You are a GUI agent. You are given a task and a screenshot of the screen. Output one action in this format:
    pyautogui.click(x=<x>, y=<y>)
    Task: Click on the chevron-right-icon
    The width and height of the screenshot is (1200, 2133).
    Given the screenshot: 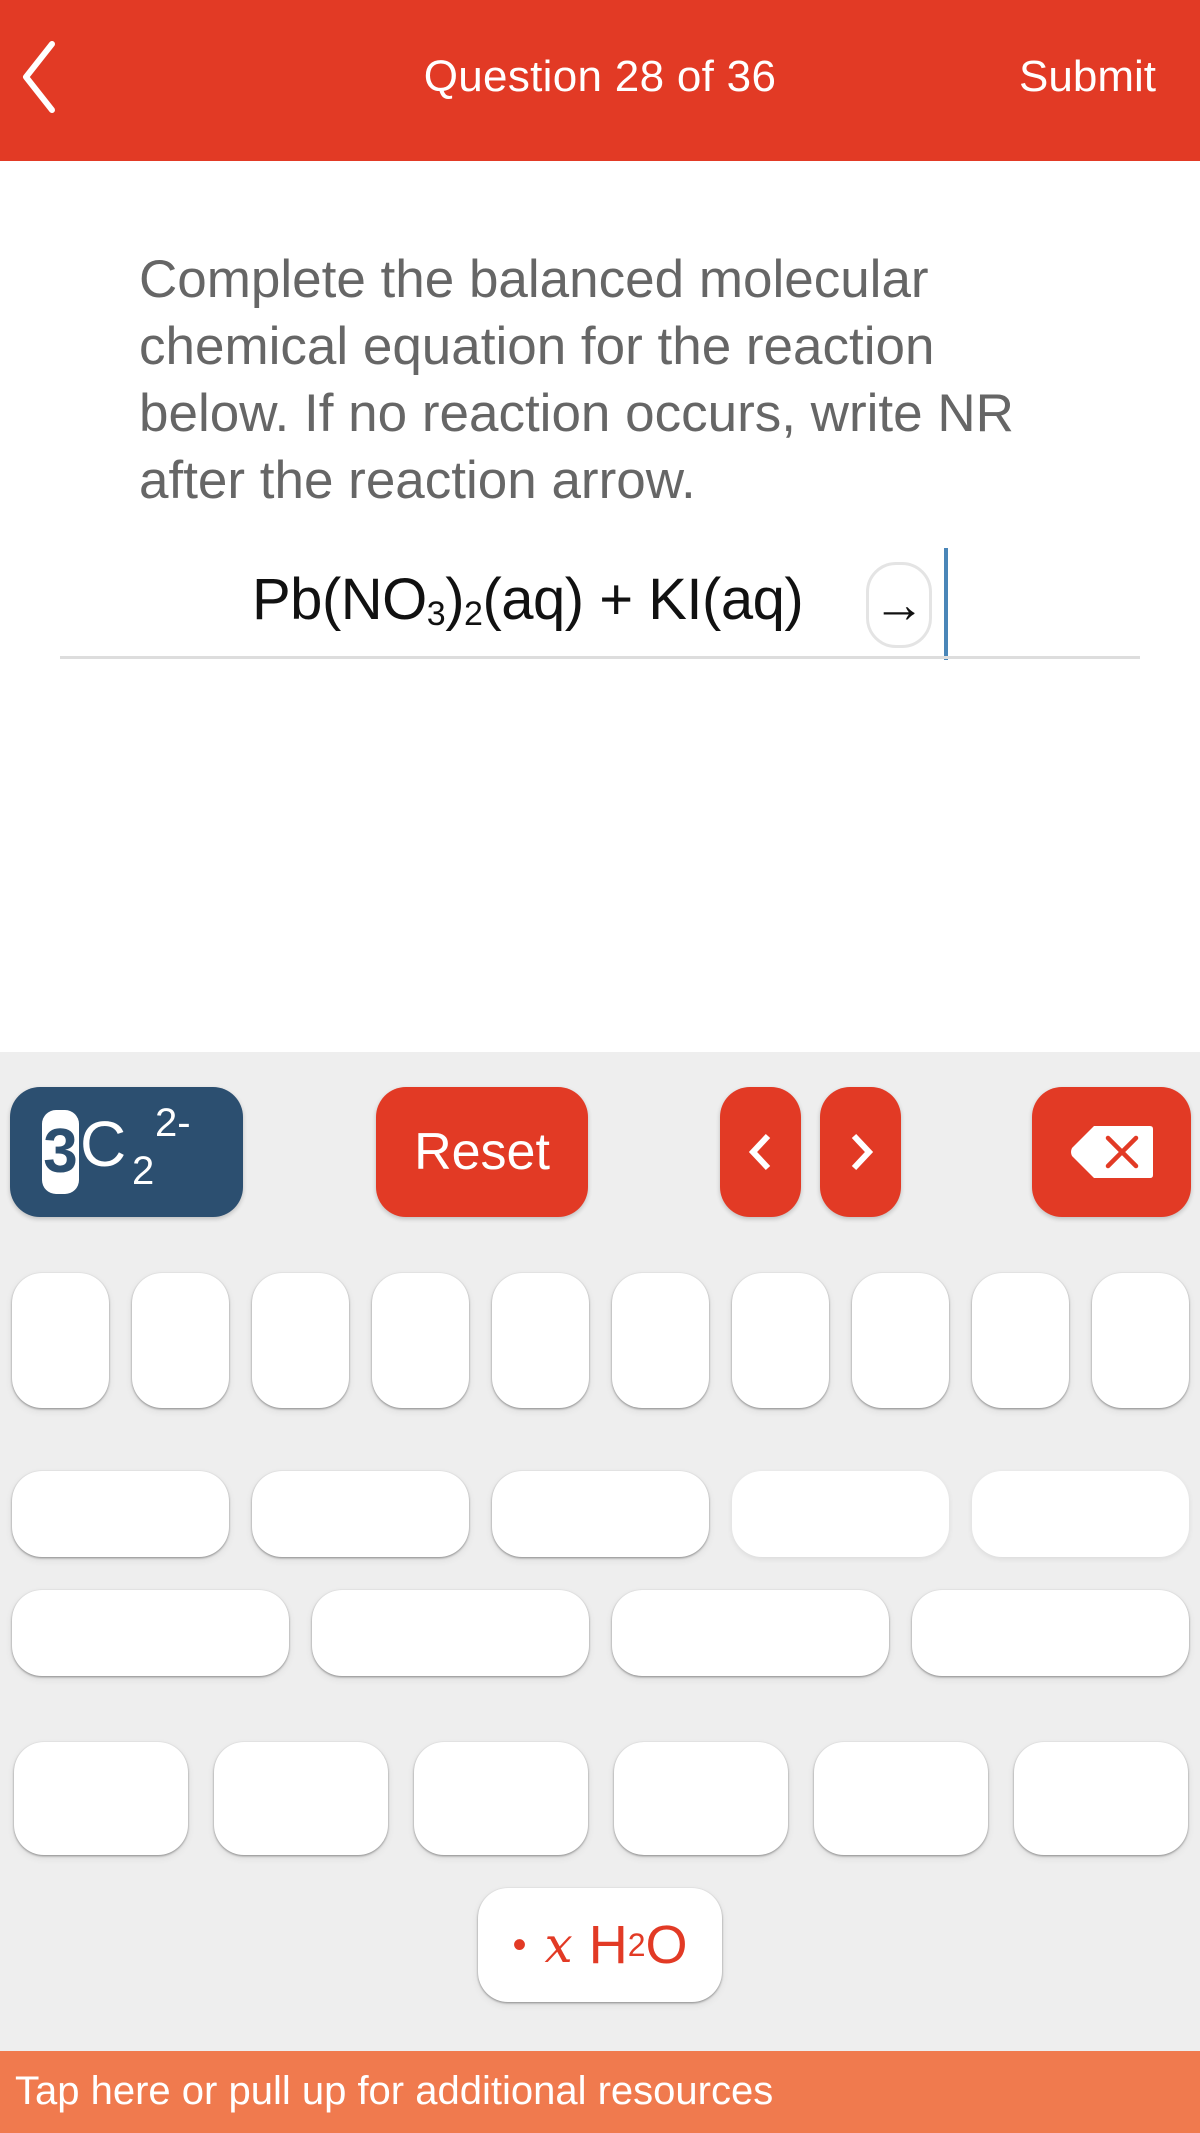 What is the action you would take?
    pyautogui.click(x=862, y=1152)
    